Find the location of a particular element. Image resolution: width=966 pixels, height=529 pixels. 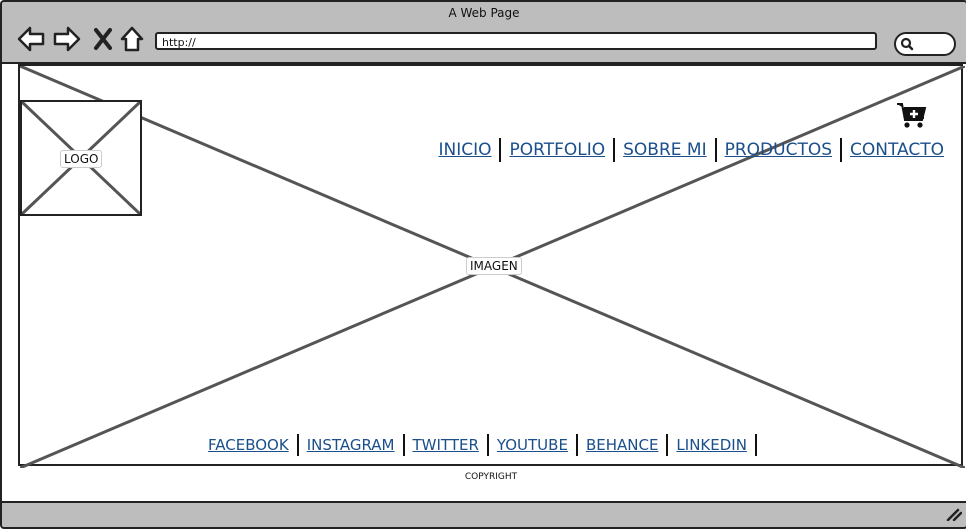

nav-contacto: CONTACTO is located at coordinates (897, 150).